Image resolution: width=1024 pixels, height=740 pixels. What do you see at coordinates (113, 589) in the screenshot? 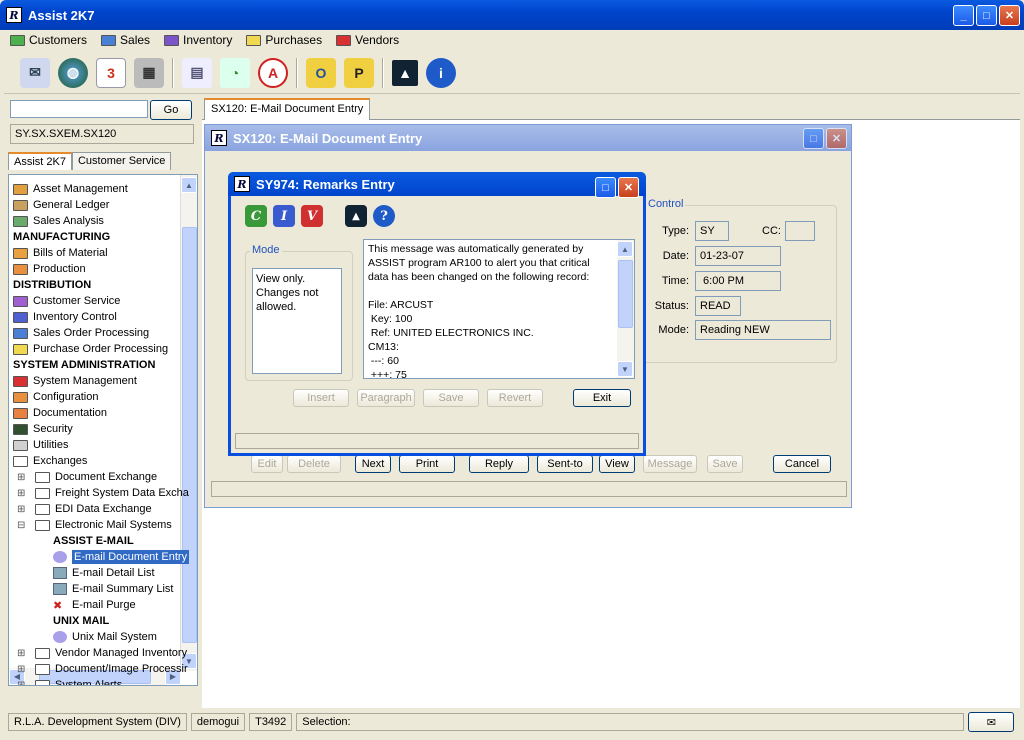
I see `tree-item: E-mail Summary List` at bounding box center [113, 589].